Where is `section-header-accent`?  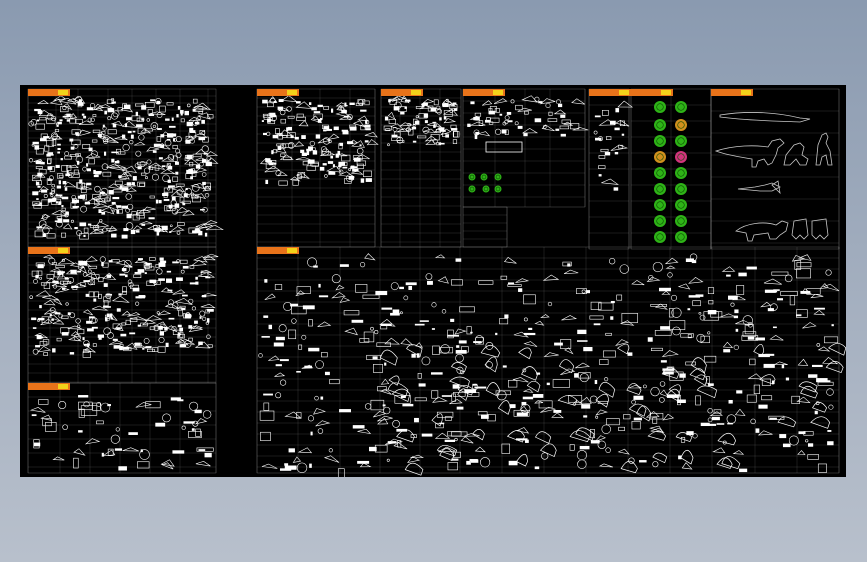
section-header-accent is located at coordinates (292, 250).